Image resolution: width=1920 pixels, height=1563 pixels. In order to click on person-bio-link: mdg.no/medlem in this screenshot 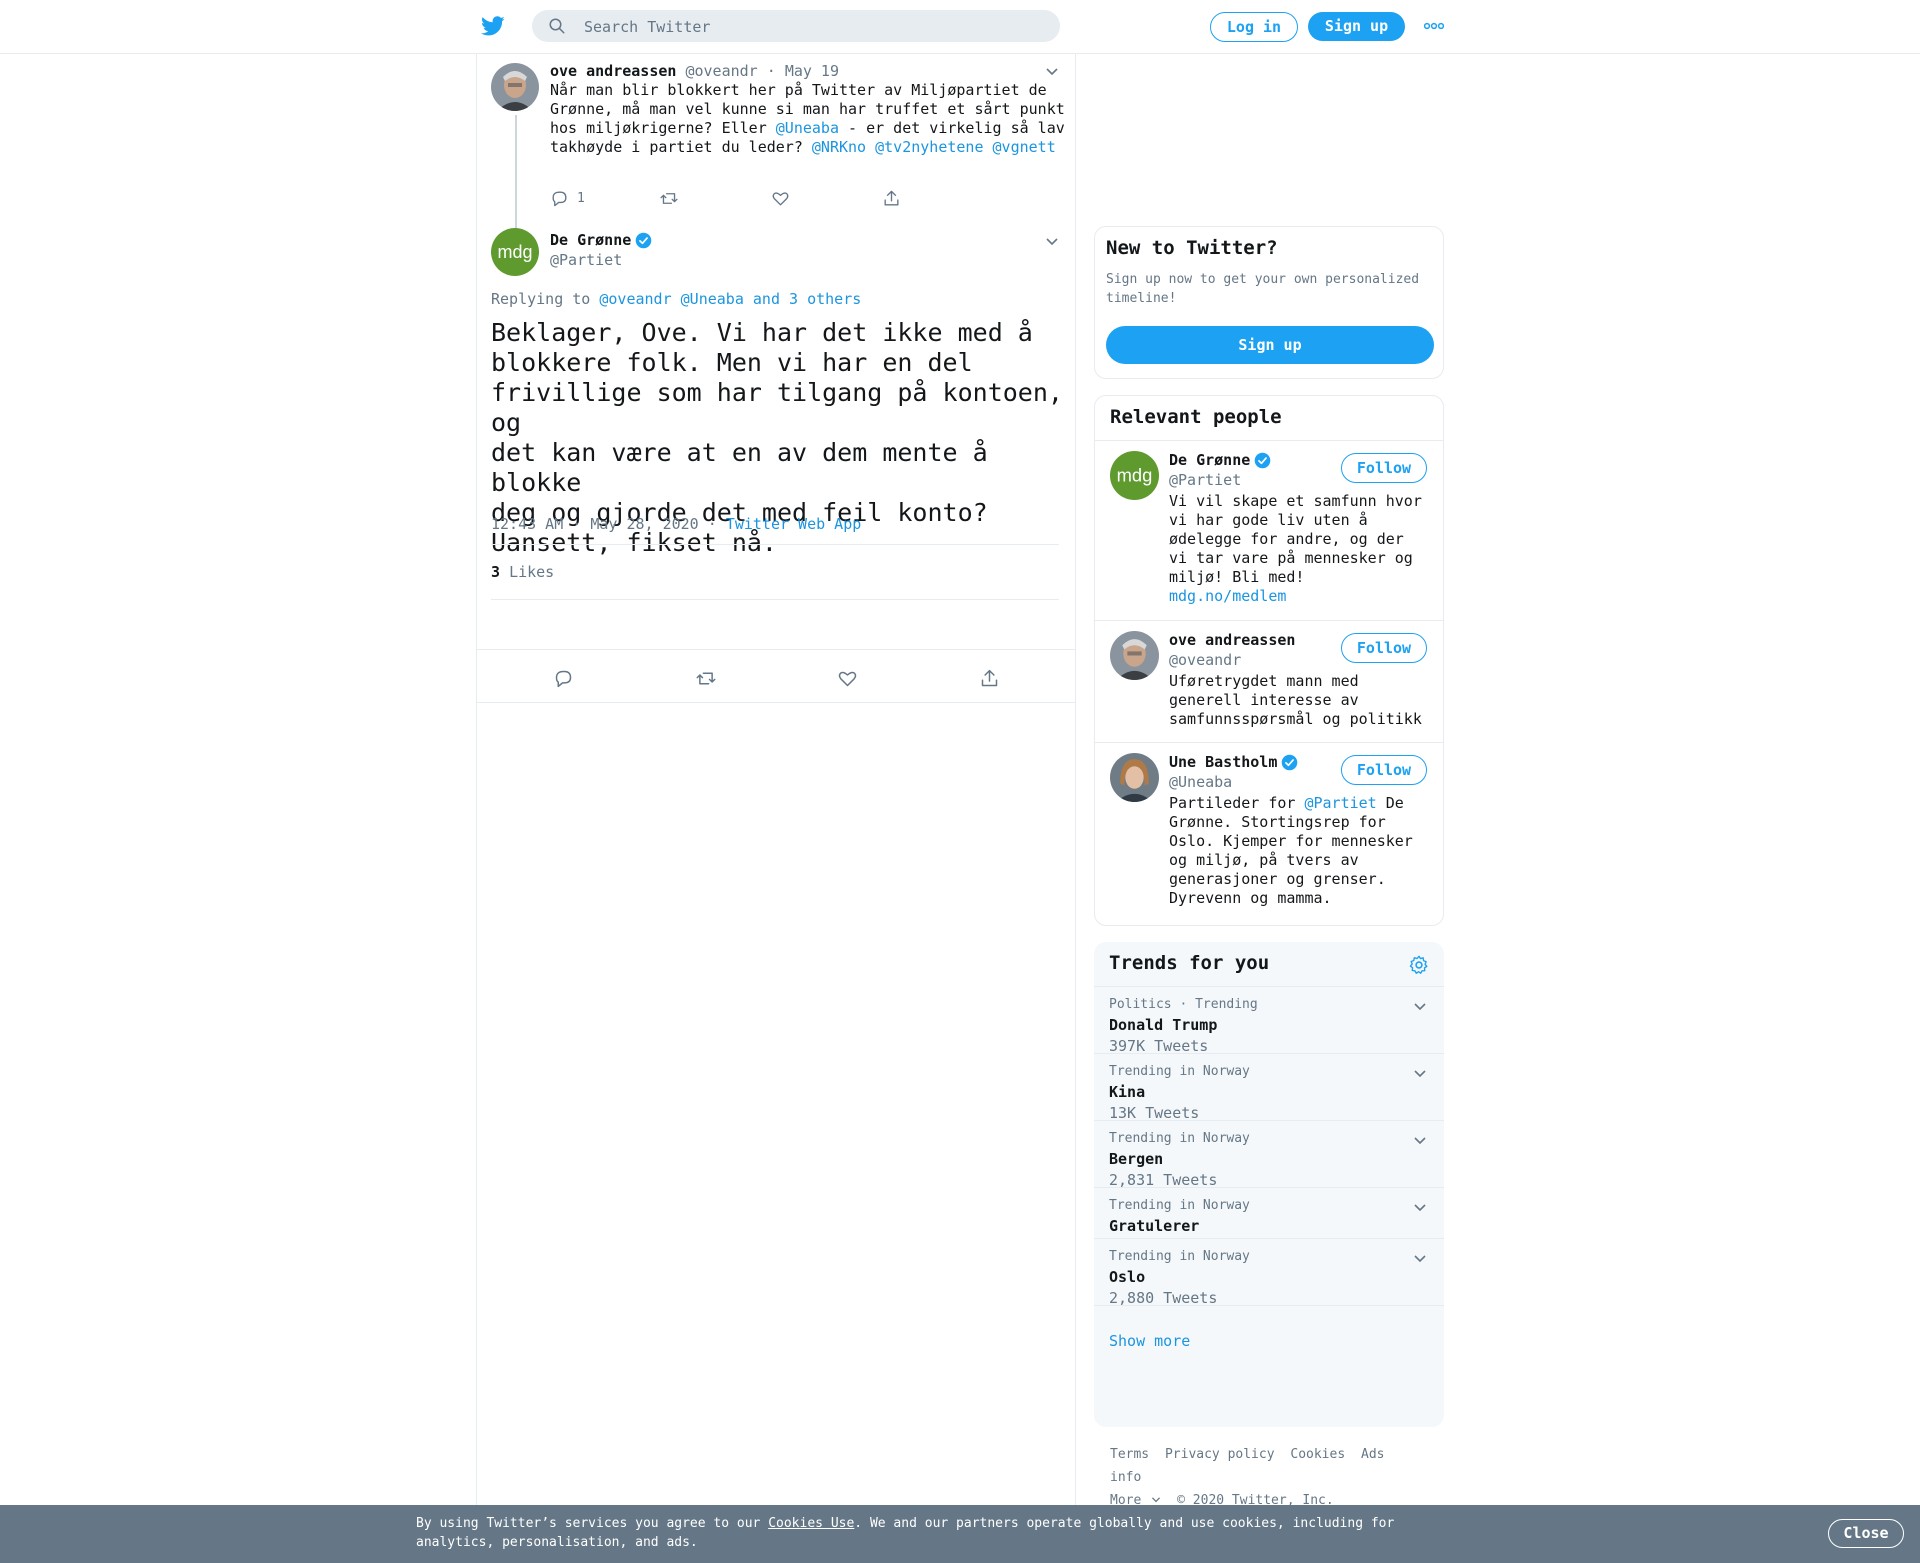, I will do `click(1227, 596)`.